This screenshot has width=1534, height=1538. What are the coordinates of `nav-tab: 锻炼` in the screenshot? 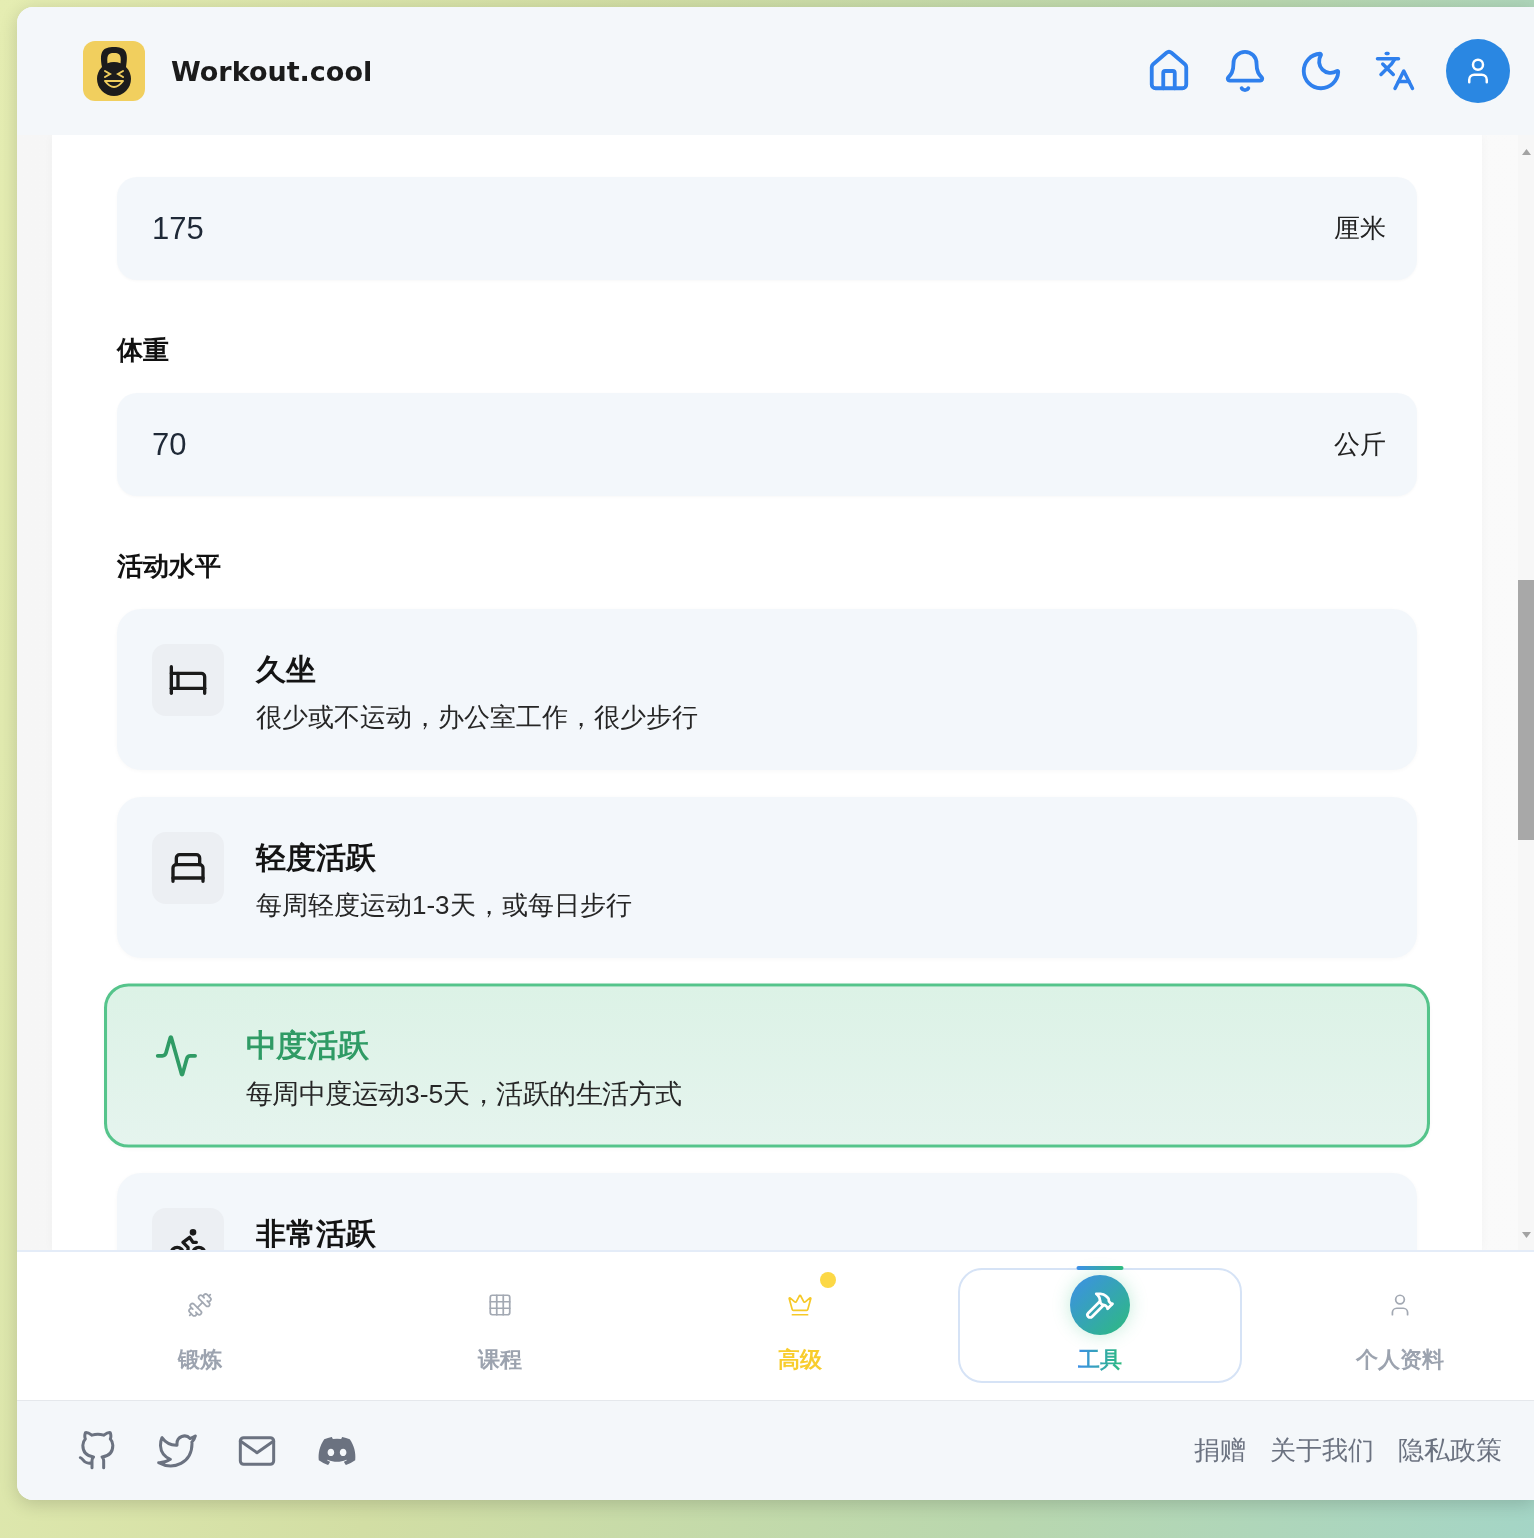 It's located at (200, 1325).